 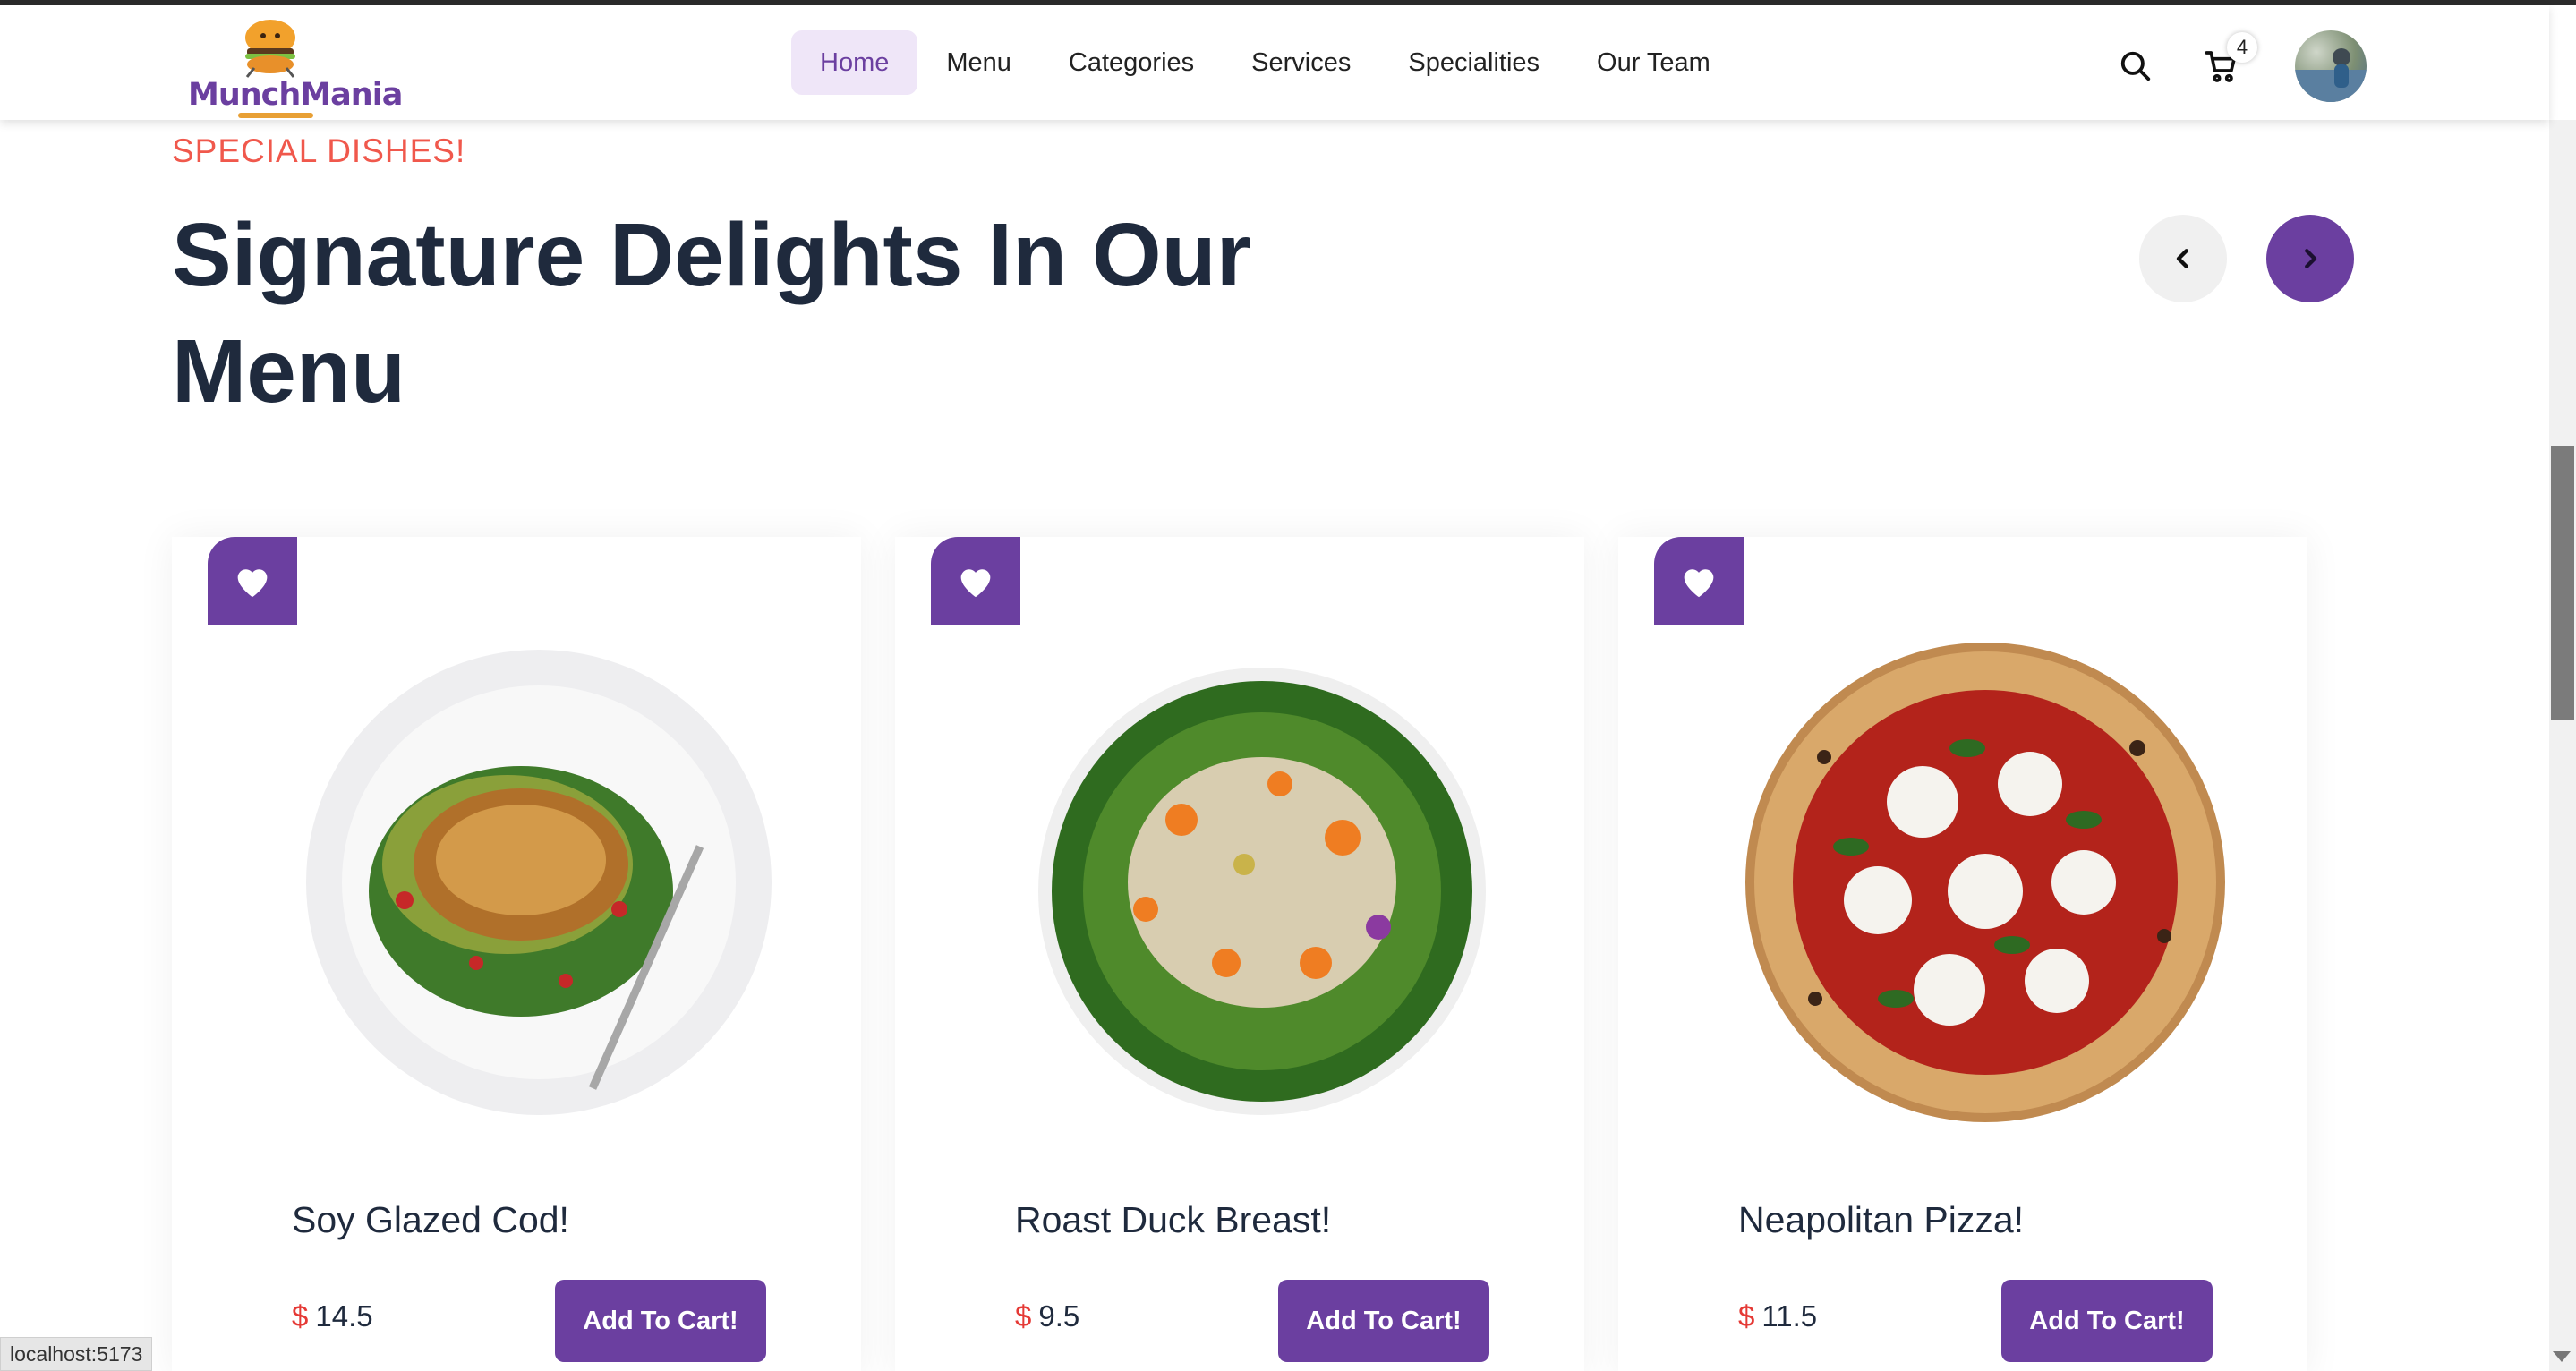 I want to click on status-bar-url: localhost:5173, so click(x=76, y=1354).